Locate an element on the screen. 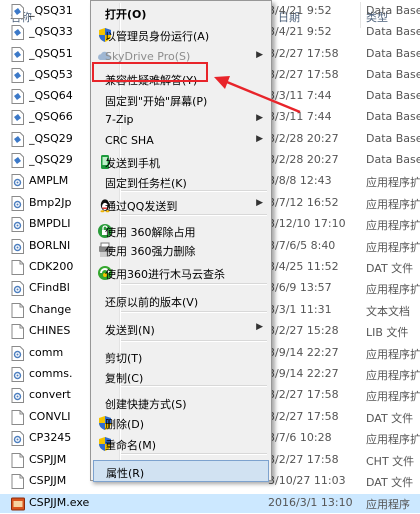 The image size is (420, 514). exe-icon is located at coordinates (18, 503).